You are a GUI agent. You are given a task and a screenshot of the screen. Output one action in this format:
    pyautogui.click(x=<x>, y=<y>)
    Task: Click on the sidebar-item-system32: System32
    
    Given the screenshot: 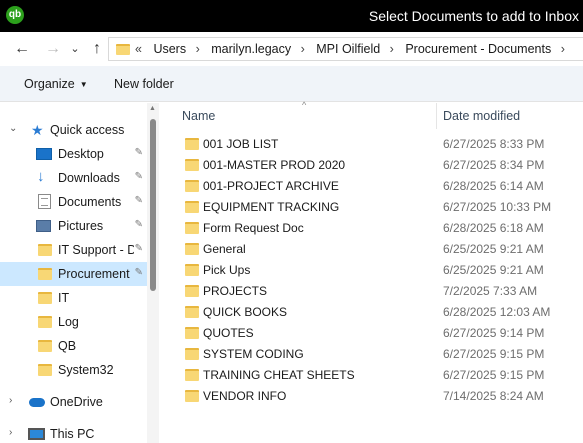 What is the action you would take?
    pyautogui.click(x=73, y=370)
    